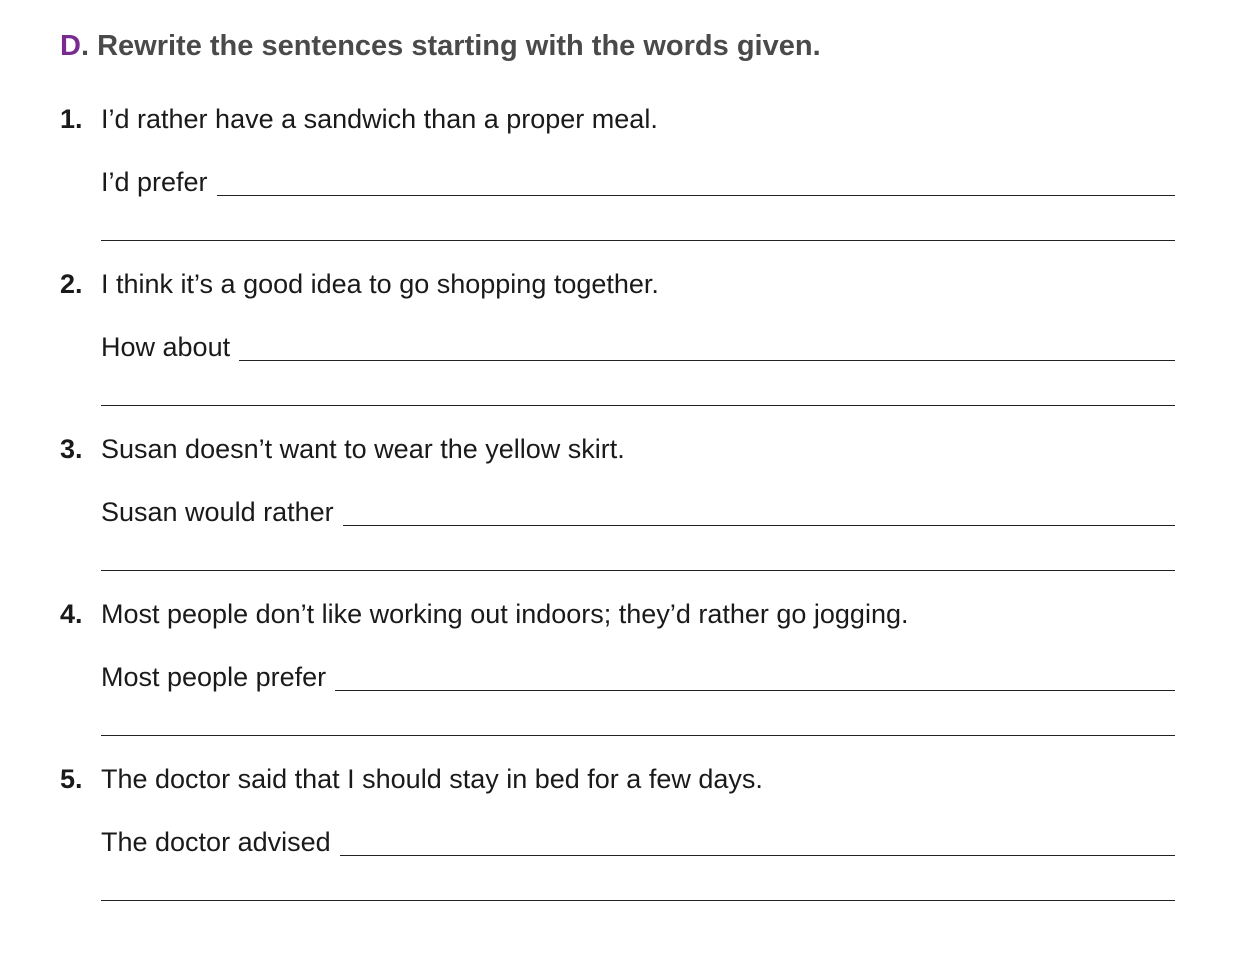  I want to click on answer-prompt: How about, so click(166, 347).